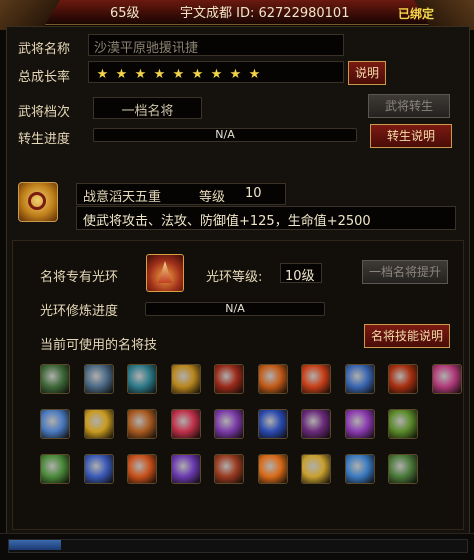 Image resolution: width=474 pixels, height=560 pixels. What do you see at coordinates (316, 379) in the screenshot?
I see `fire-sword-icon` at bounding box center [316, 379].